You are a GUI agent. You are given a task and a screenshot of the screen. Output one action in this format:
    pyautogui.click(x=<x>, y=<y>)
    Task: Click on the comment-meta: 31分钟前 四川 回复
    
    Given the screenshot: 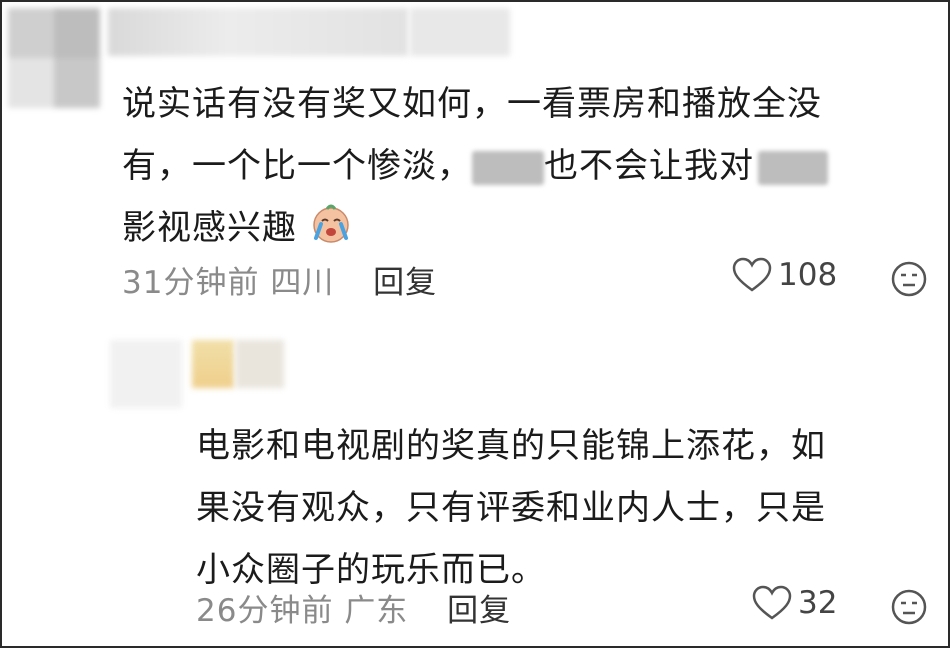 What is the action you would take?
    pyautogui.click(x=279, y=279)
    